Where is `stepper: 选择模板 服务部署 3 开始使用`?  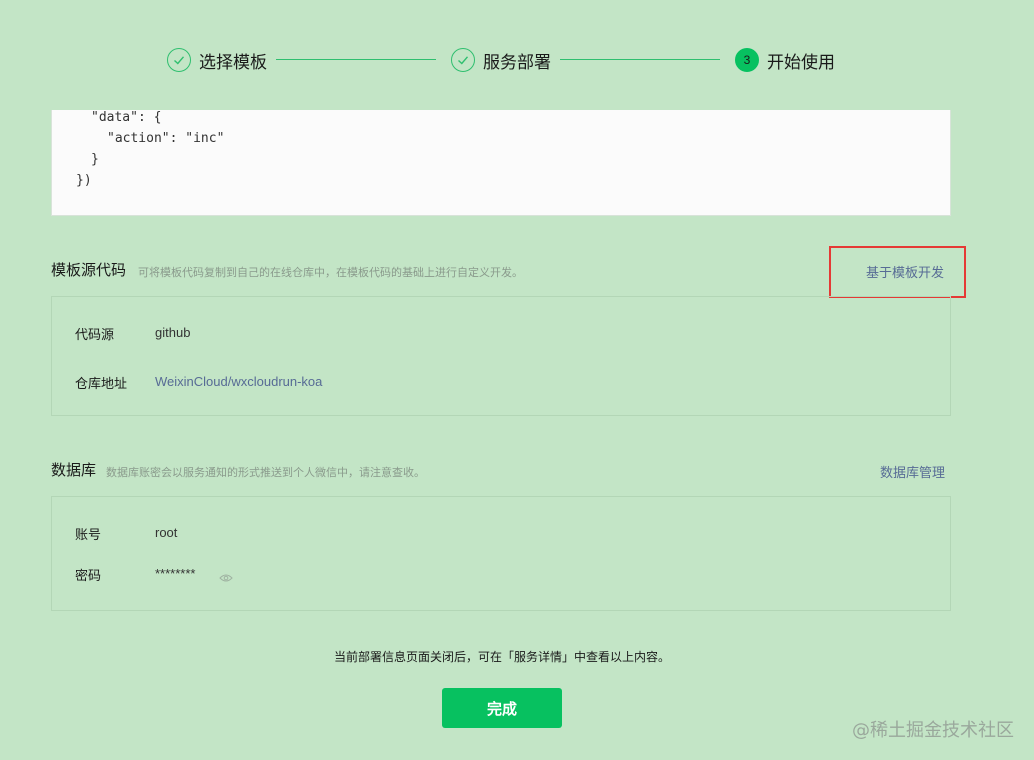
stepper: 选择模板 服务部署 3 开始使用 is located at coordinates (517, 60).